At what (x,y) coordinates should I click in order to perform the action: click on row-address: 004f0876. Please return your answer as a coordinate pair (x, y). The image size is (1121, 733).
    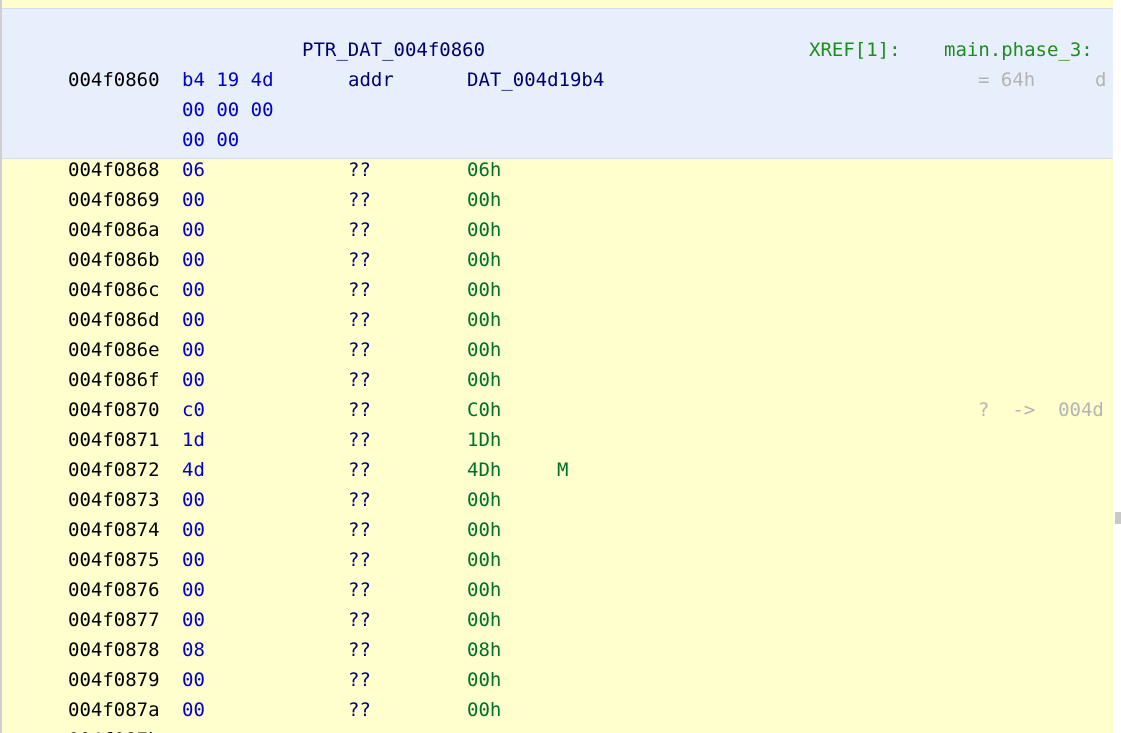
    Looking at the image, I should click on (114, 590).